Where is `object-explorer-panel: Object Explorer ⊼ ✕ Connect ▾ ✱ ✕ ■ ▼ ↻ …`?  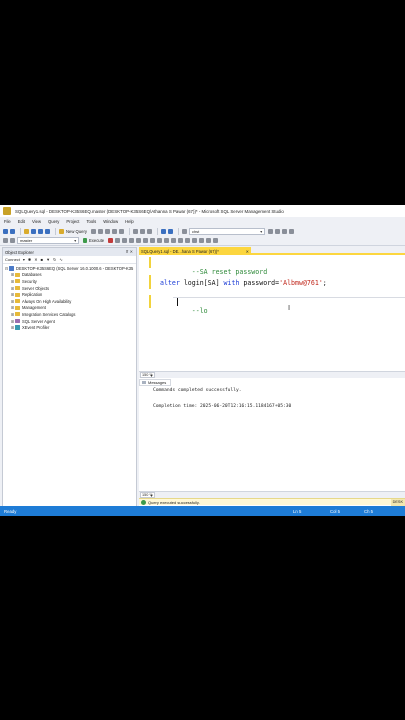 object-explorer-panel: Object Explorer ⊼ ✕ Connect ▾ ✱ ✕ ■ ▼ ↻ … is located at coordinates (69, 377).